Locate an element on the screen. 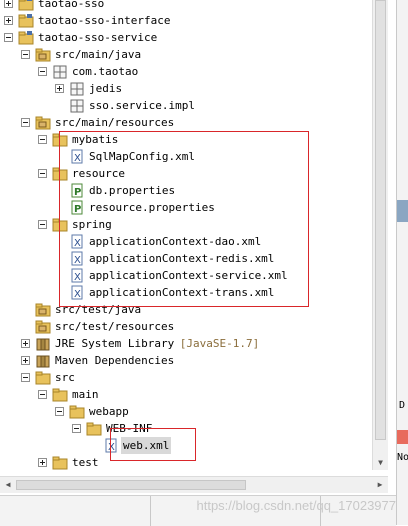 The image size is (408, 526). view-tab-strip is located at coordinates (402, 211).